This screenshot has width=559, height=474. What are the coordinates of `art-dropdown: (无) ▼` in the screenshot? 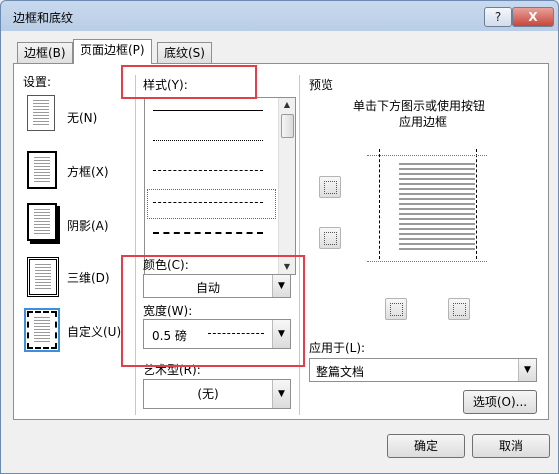 It's located at (217, 394).